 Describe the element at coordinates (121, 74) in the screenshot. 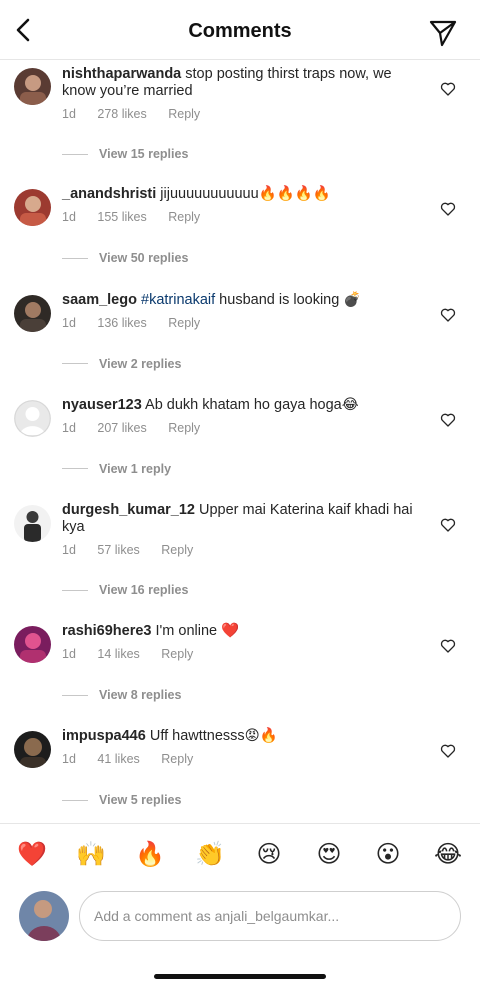

I see `comment-username: nishthaparwanda` at that location.